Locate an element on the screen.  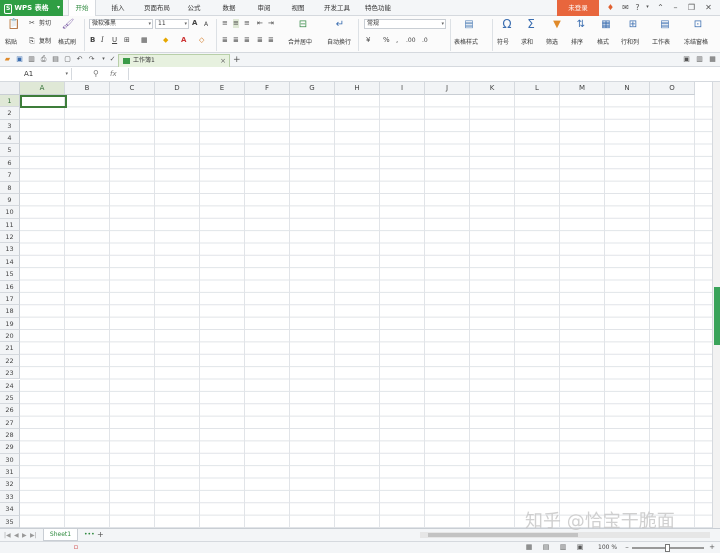
skin-icon: ♦ is located at coordinates (610, 7).